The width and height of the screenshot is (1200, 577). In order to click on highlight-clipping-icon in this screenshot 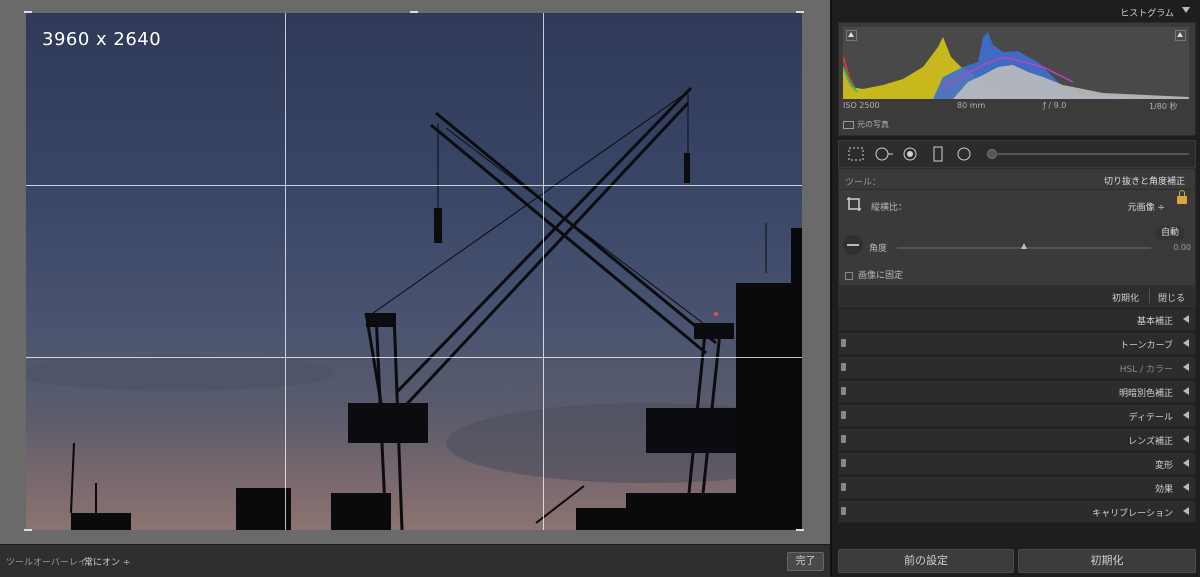, I will do `click(1180, 35)`.